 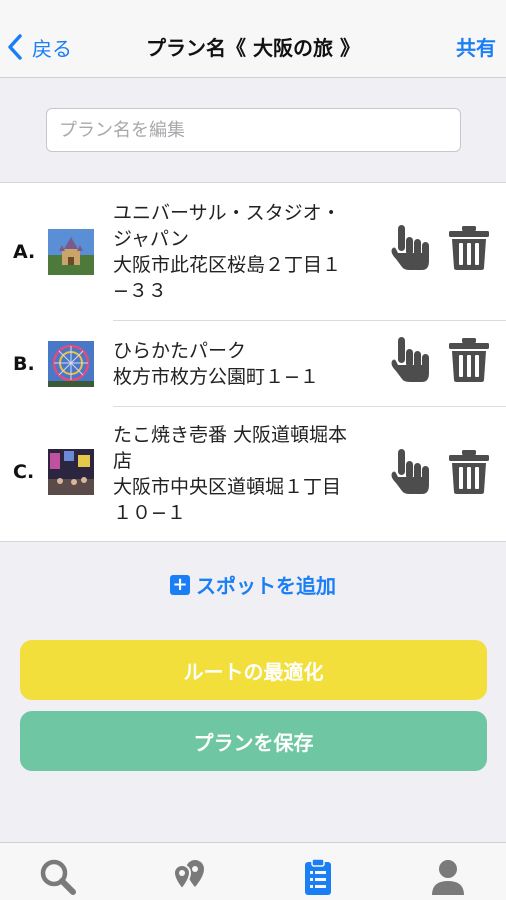 What do you see at coordinates (58, 877) in the screenshot?
I see `search-icon` at bounding box center [58, 877].